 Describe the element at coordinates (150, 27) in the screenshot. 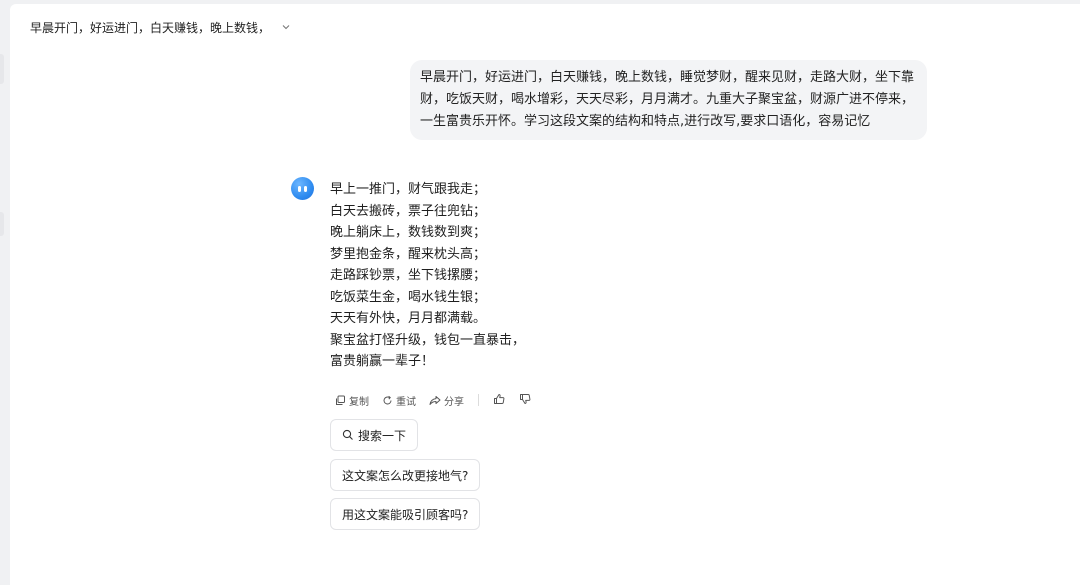

I see `conversation-title: 早晨开门，好运进门，白天赚钱，晚上数钱，` at that location.